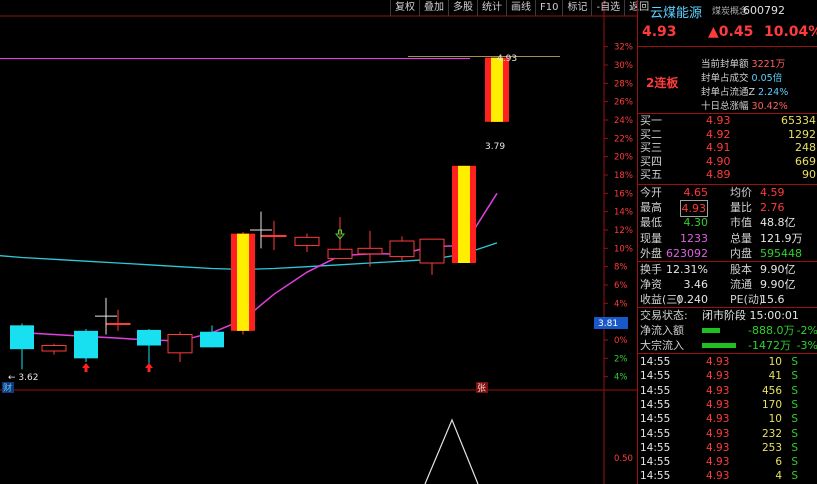 Image resolution: width=817 pixels, height=484 pixels. Describe the element at coordinates (805, 161) in the screenshot. I see `order-volume: 669` at that location.